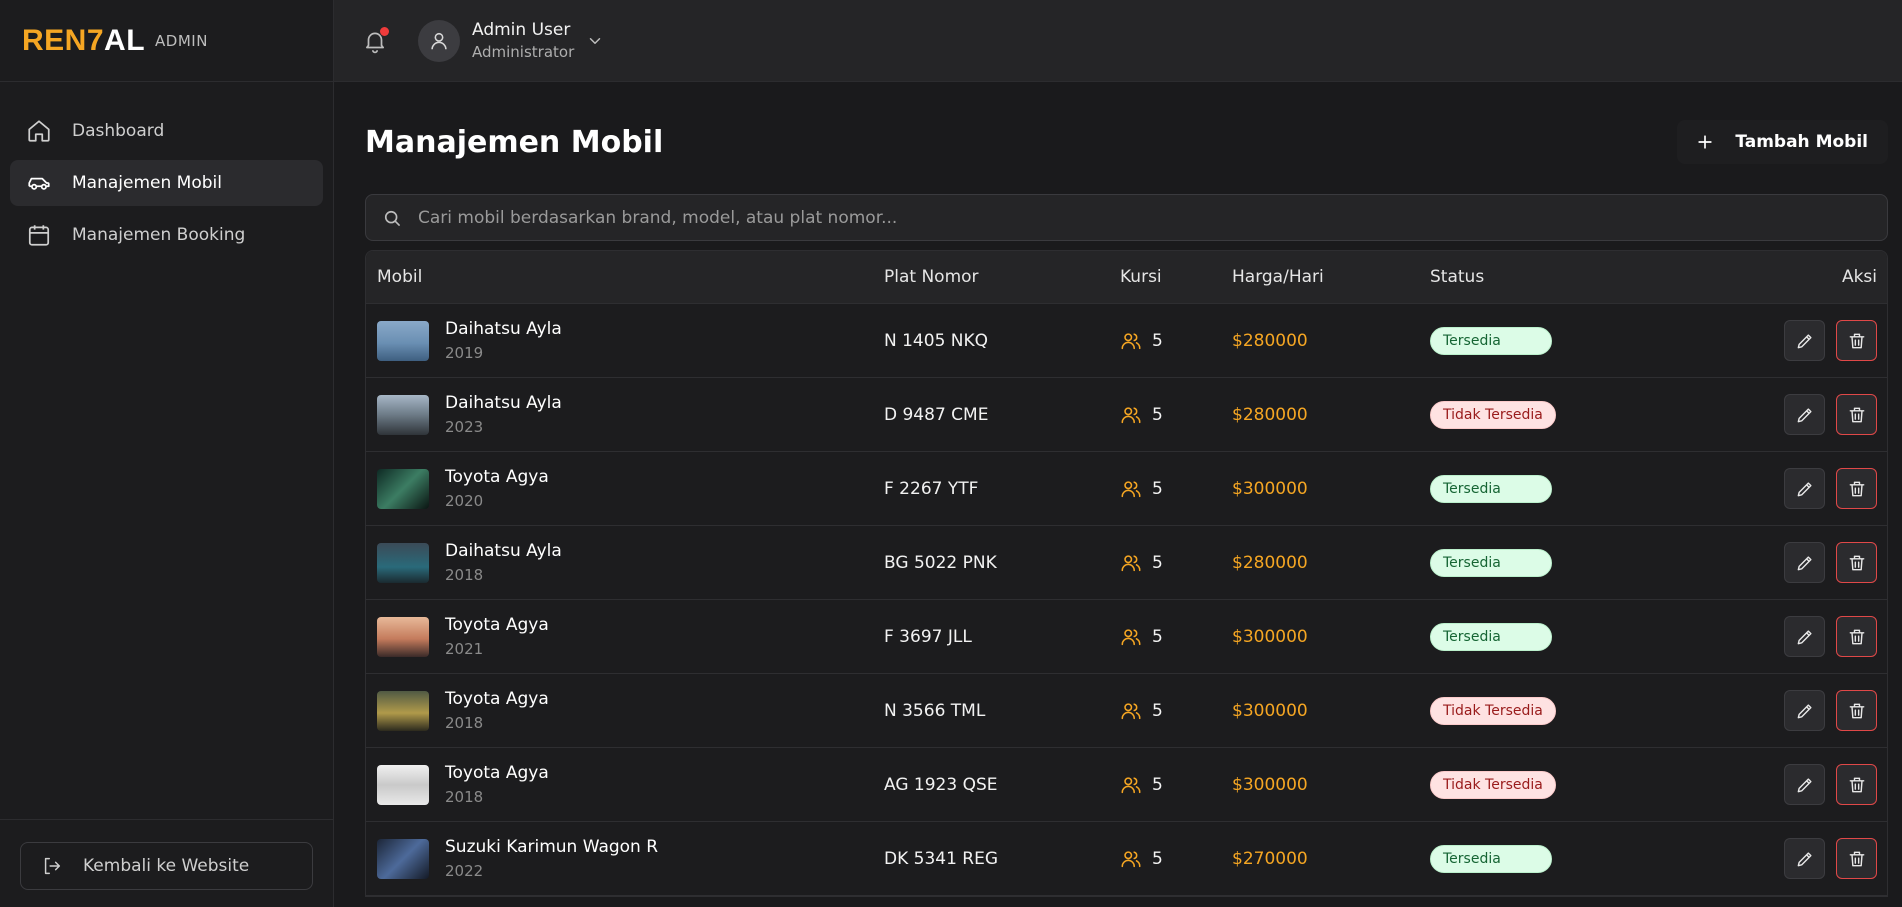 The width and height of the screenshot is (1902, 907). Describe the element at coordinates (118, 131) in the screenshot. I see `sidebar-item-label: Dashboard` at that location.